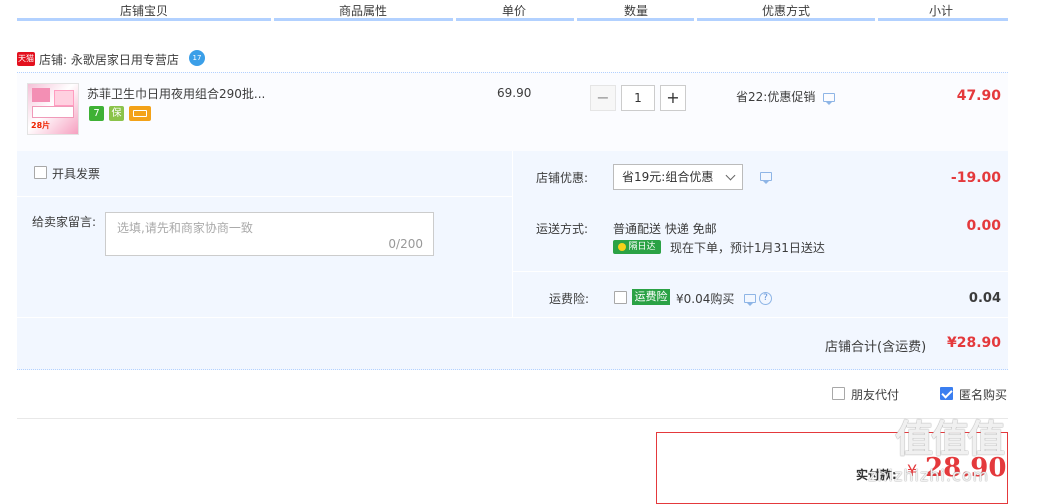 Image resolution: width=1040 pixels, height=504 pixels. Describe the element at coordinates (185, 228) in the screenshot. I see `message-placeholder: 选填,请先和商家协商一致` at that location.